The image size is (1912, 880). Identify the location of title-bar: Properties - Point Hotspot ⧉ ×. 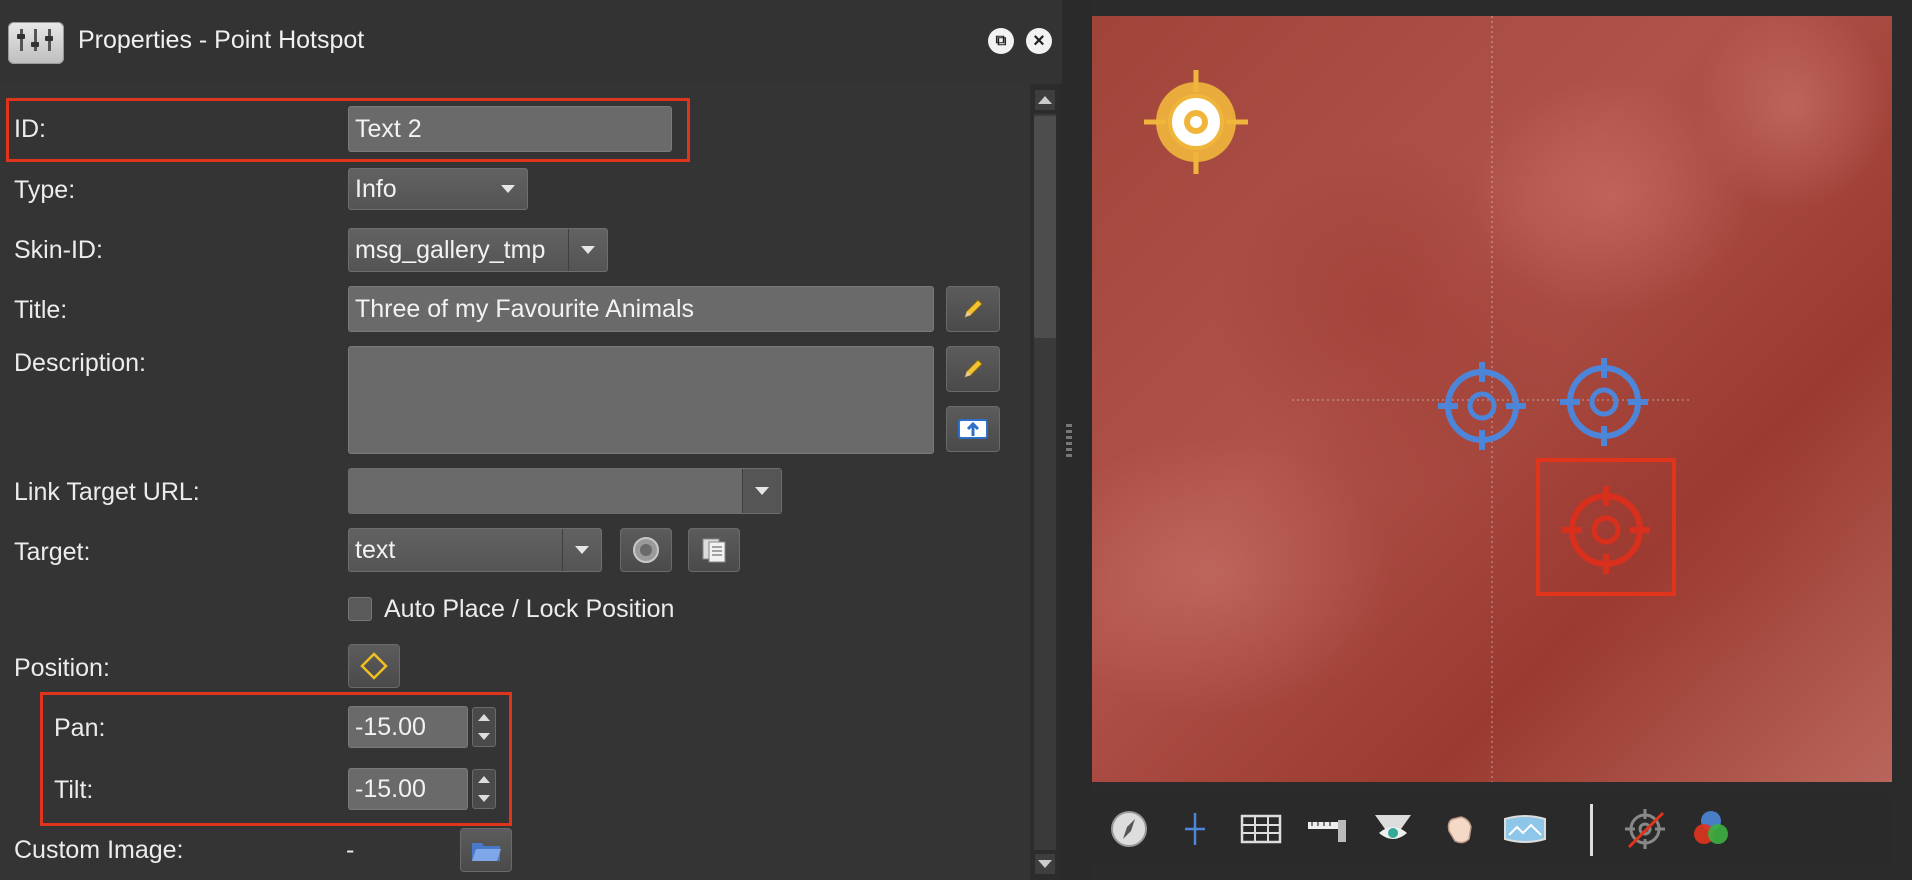
(531, 42).